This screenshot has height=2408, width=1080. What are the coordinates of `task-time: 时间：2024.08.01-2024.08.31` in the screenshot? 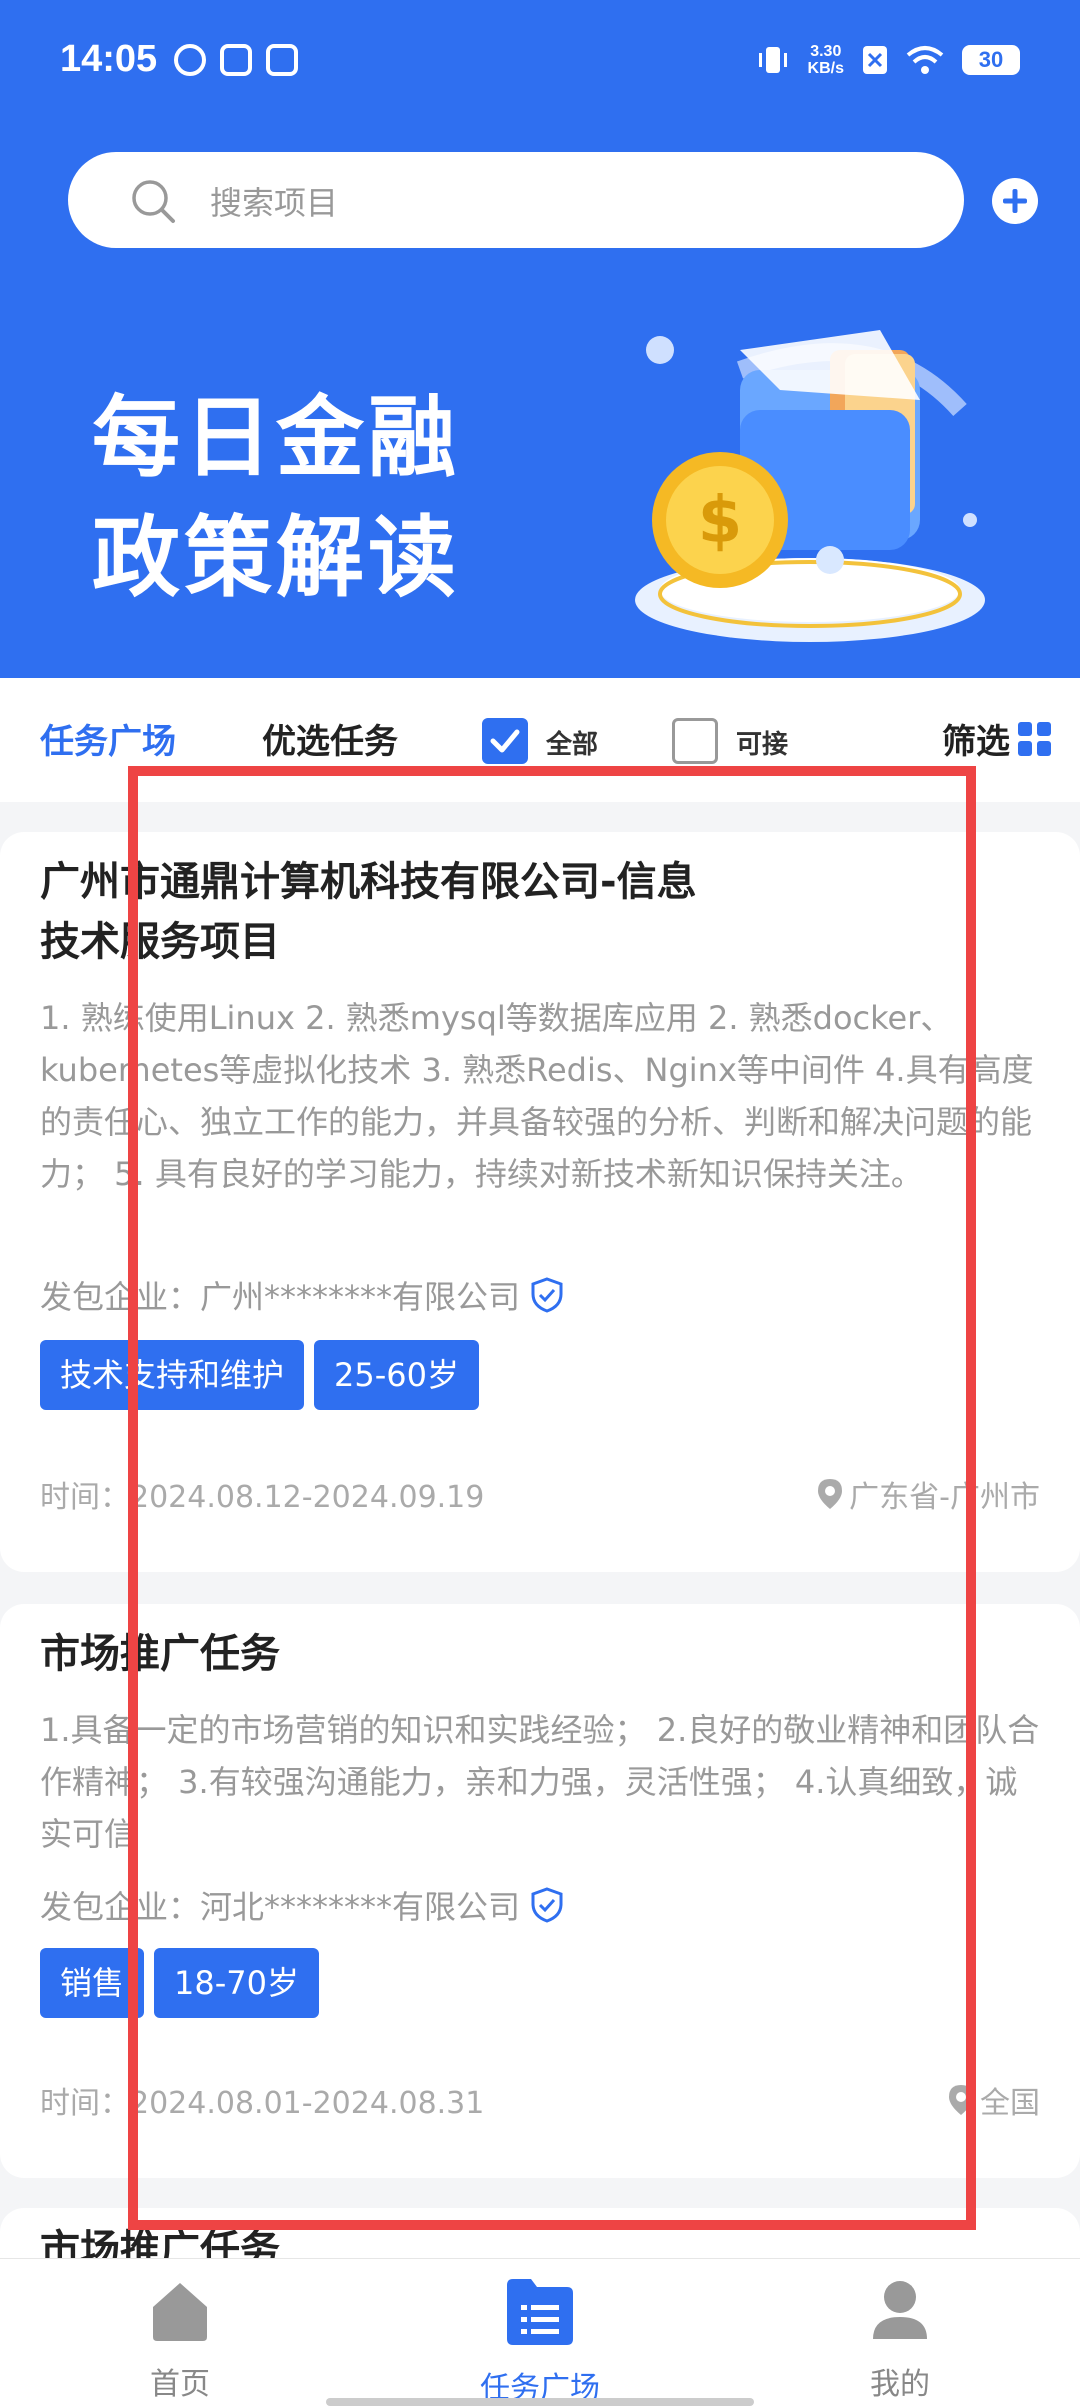 It's located at (262, 2103).